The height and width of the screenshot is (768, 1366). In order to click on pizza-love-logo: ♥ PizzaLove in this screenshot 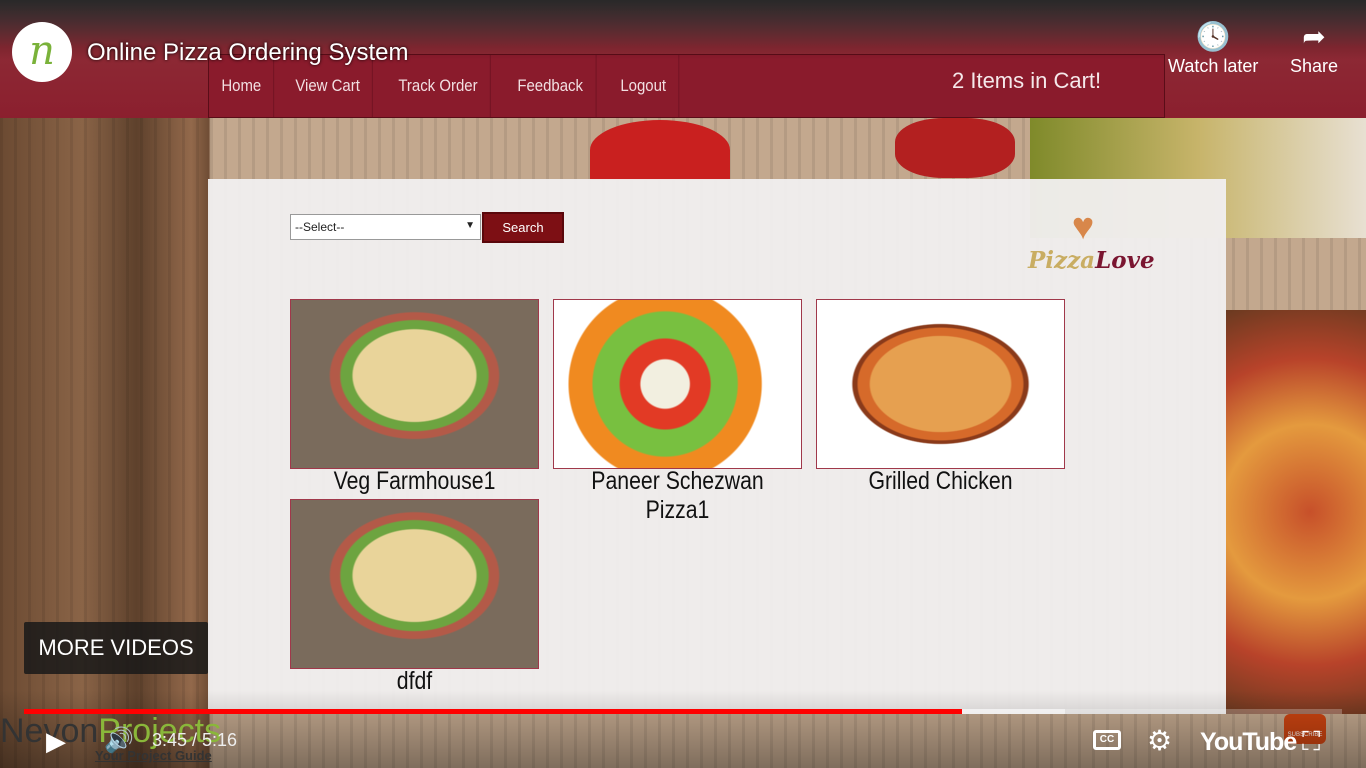, I will do `click(1091, 240)`.